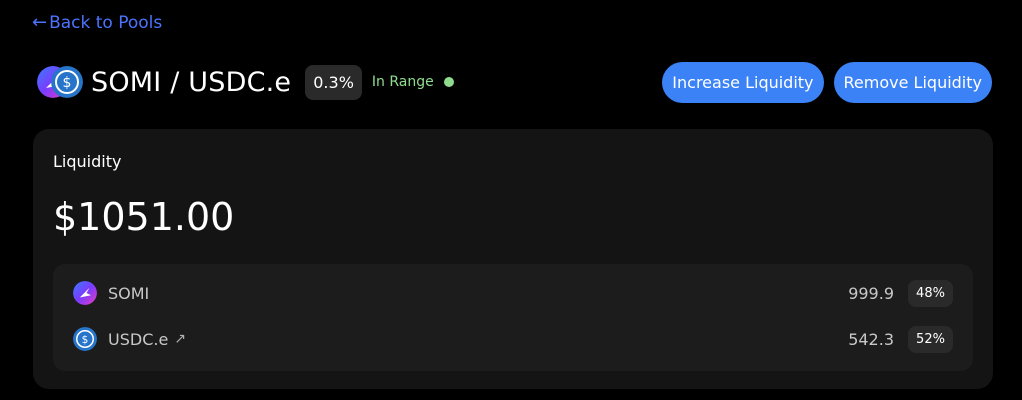 This screenshot has height=400, width=1022. What do you see at coordinates (191, 82) in the screenshot?
I see `pair-title: SOMI / USDC.e` at bounding box center [191, 82].